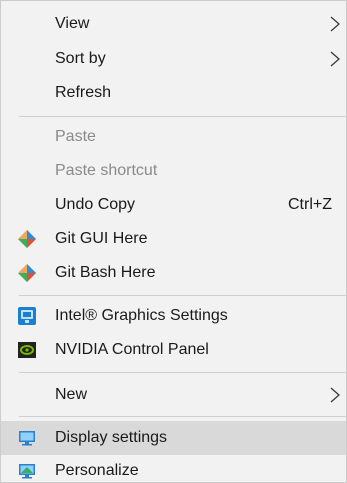  I want to click on personalize-monitor-icon, so click(27, 471).